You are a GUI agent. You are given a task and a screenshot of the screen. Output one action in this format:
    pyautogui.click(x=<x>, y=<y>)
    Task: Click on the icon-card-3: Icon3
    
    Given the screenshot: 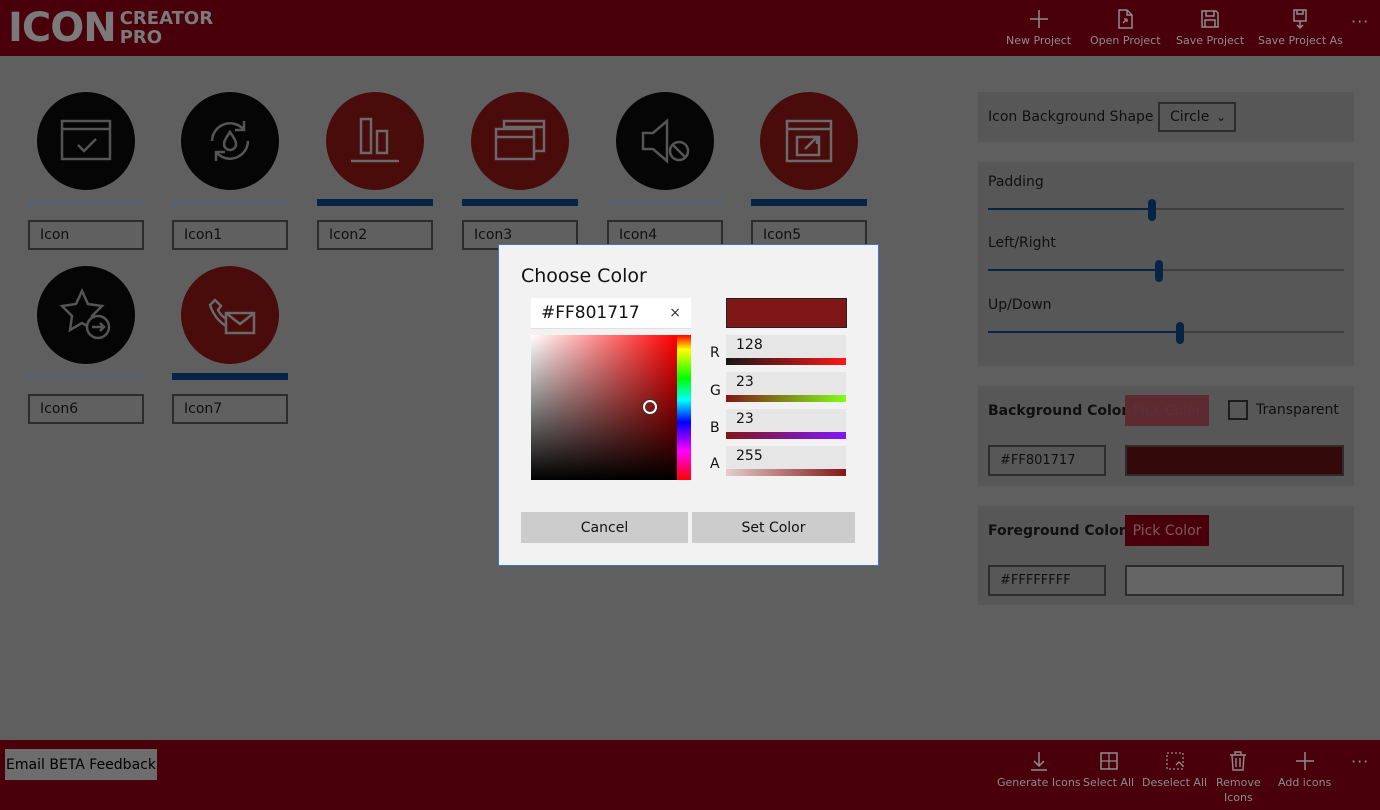 What is the action you would take?
    pyautogui.click(x=520, y=172)
    